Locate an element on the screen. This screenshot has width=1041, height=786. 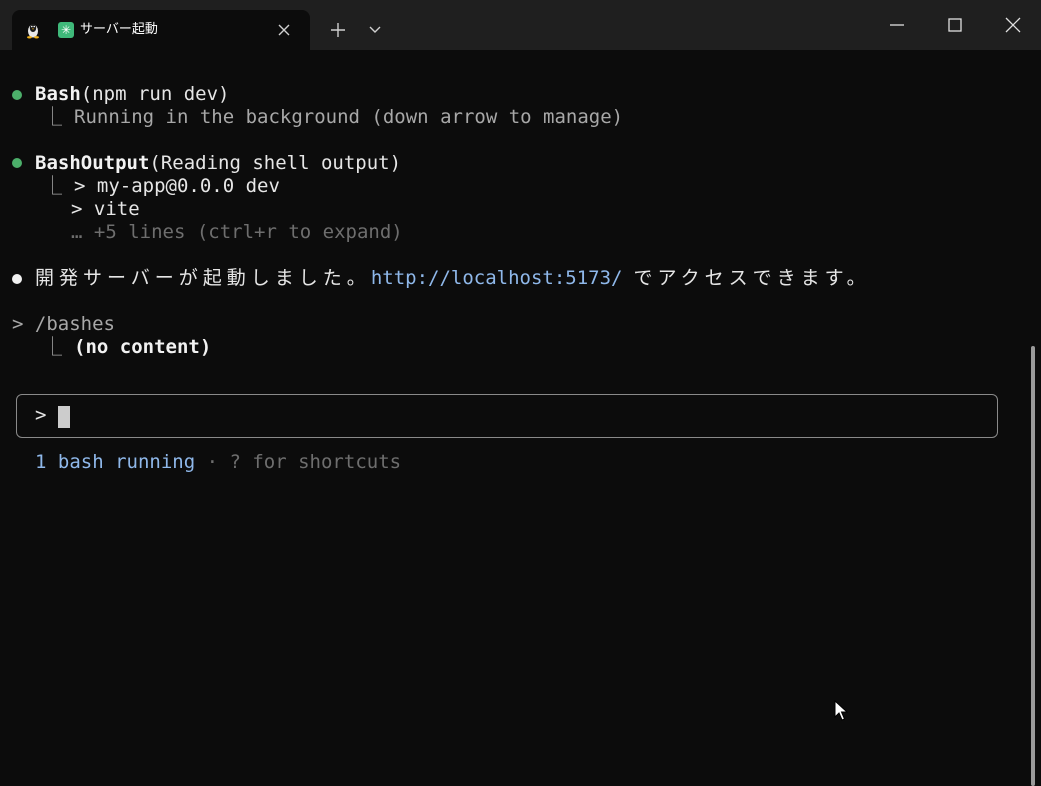
maximize-icon is located at coordinates (955, 25).